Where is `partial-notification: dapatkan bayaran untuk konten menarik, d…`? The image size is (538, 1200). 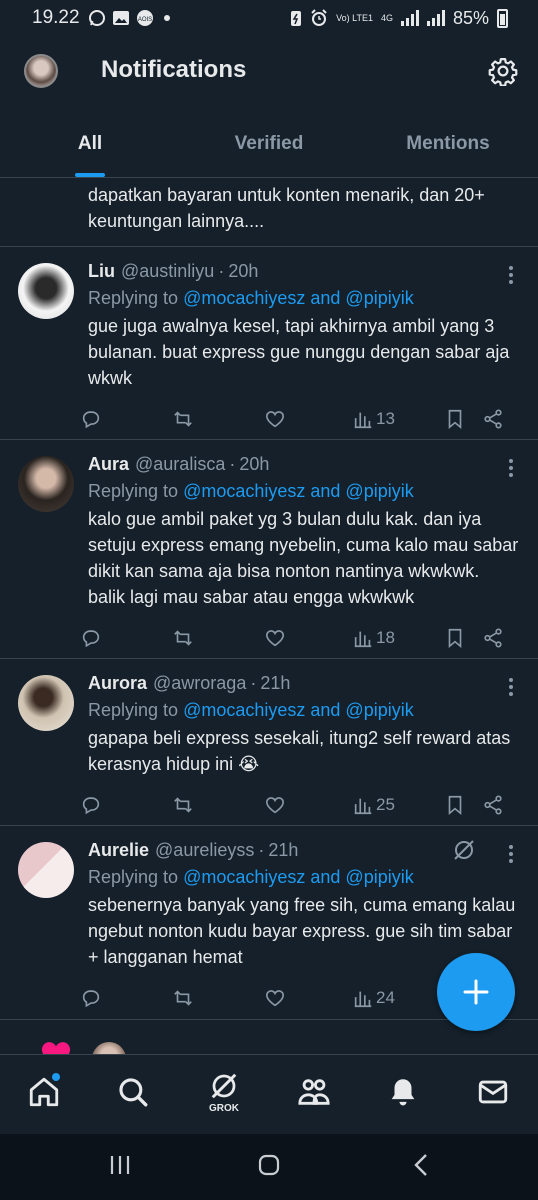
partial-notification: dapatkan bayaran untuk konten menarik, d… is located at coordinates (269, 212).